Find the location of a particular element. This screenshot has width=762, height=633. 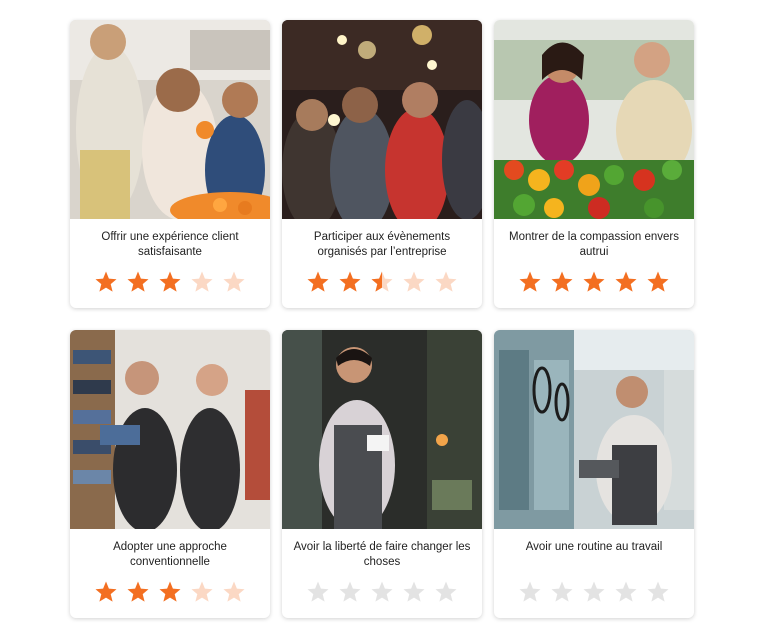

smiling-waiter-photo is located at coordinates (382, 429).